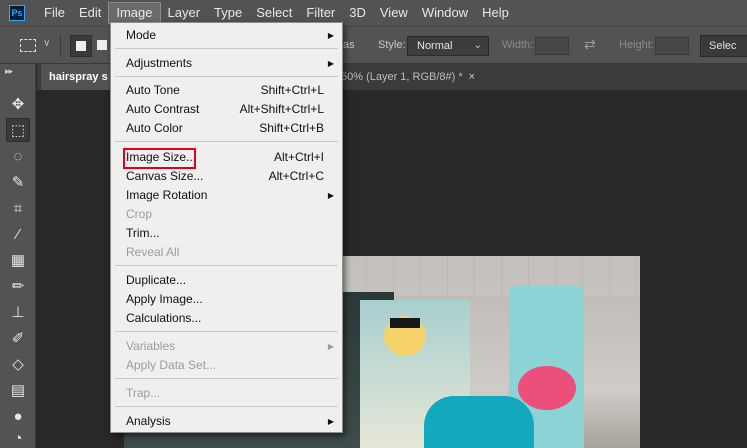  What do you see at coordinates (153, 252) in the screenshot?
I see `menu-item-reveal-all-label: Reveal All` at bounding box center [153, 252].